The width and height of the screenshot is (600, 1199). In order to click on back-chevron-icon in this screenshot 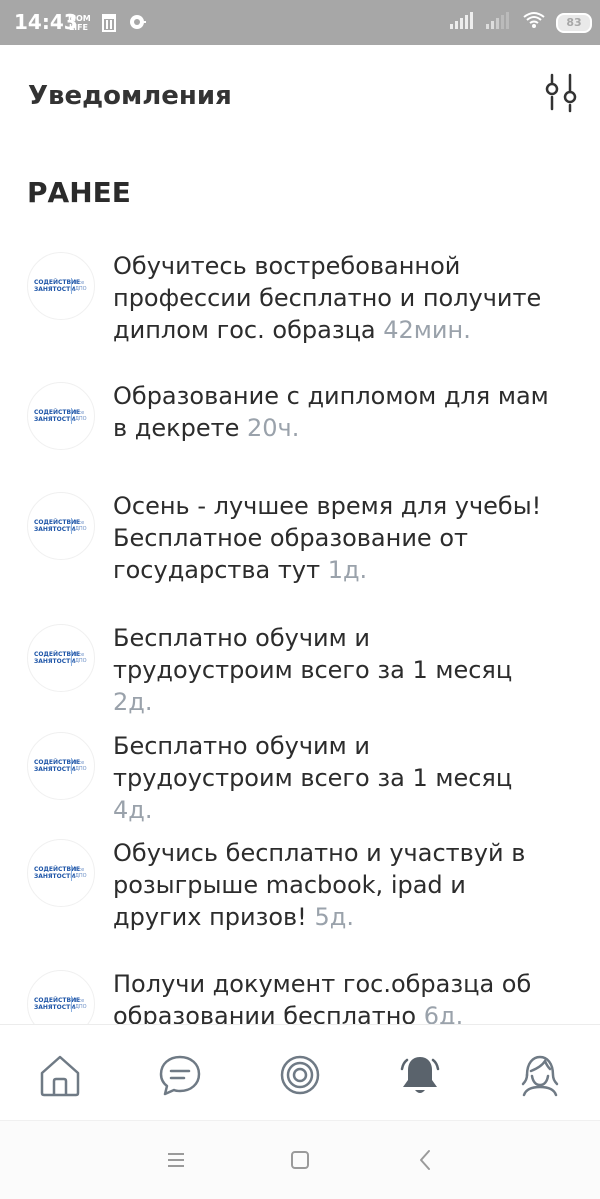, I will do `click(425, 1160)`.